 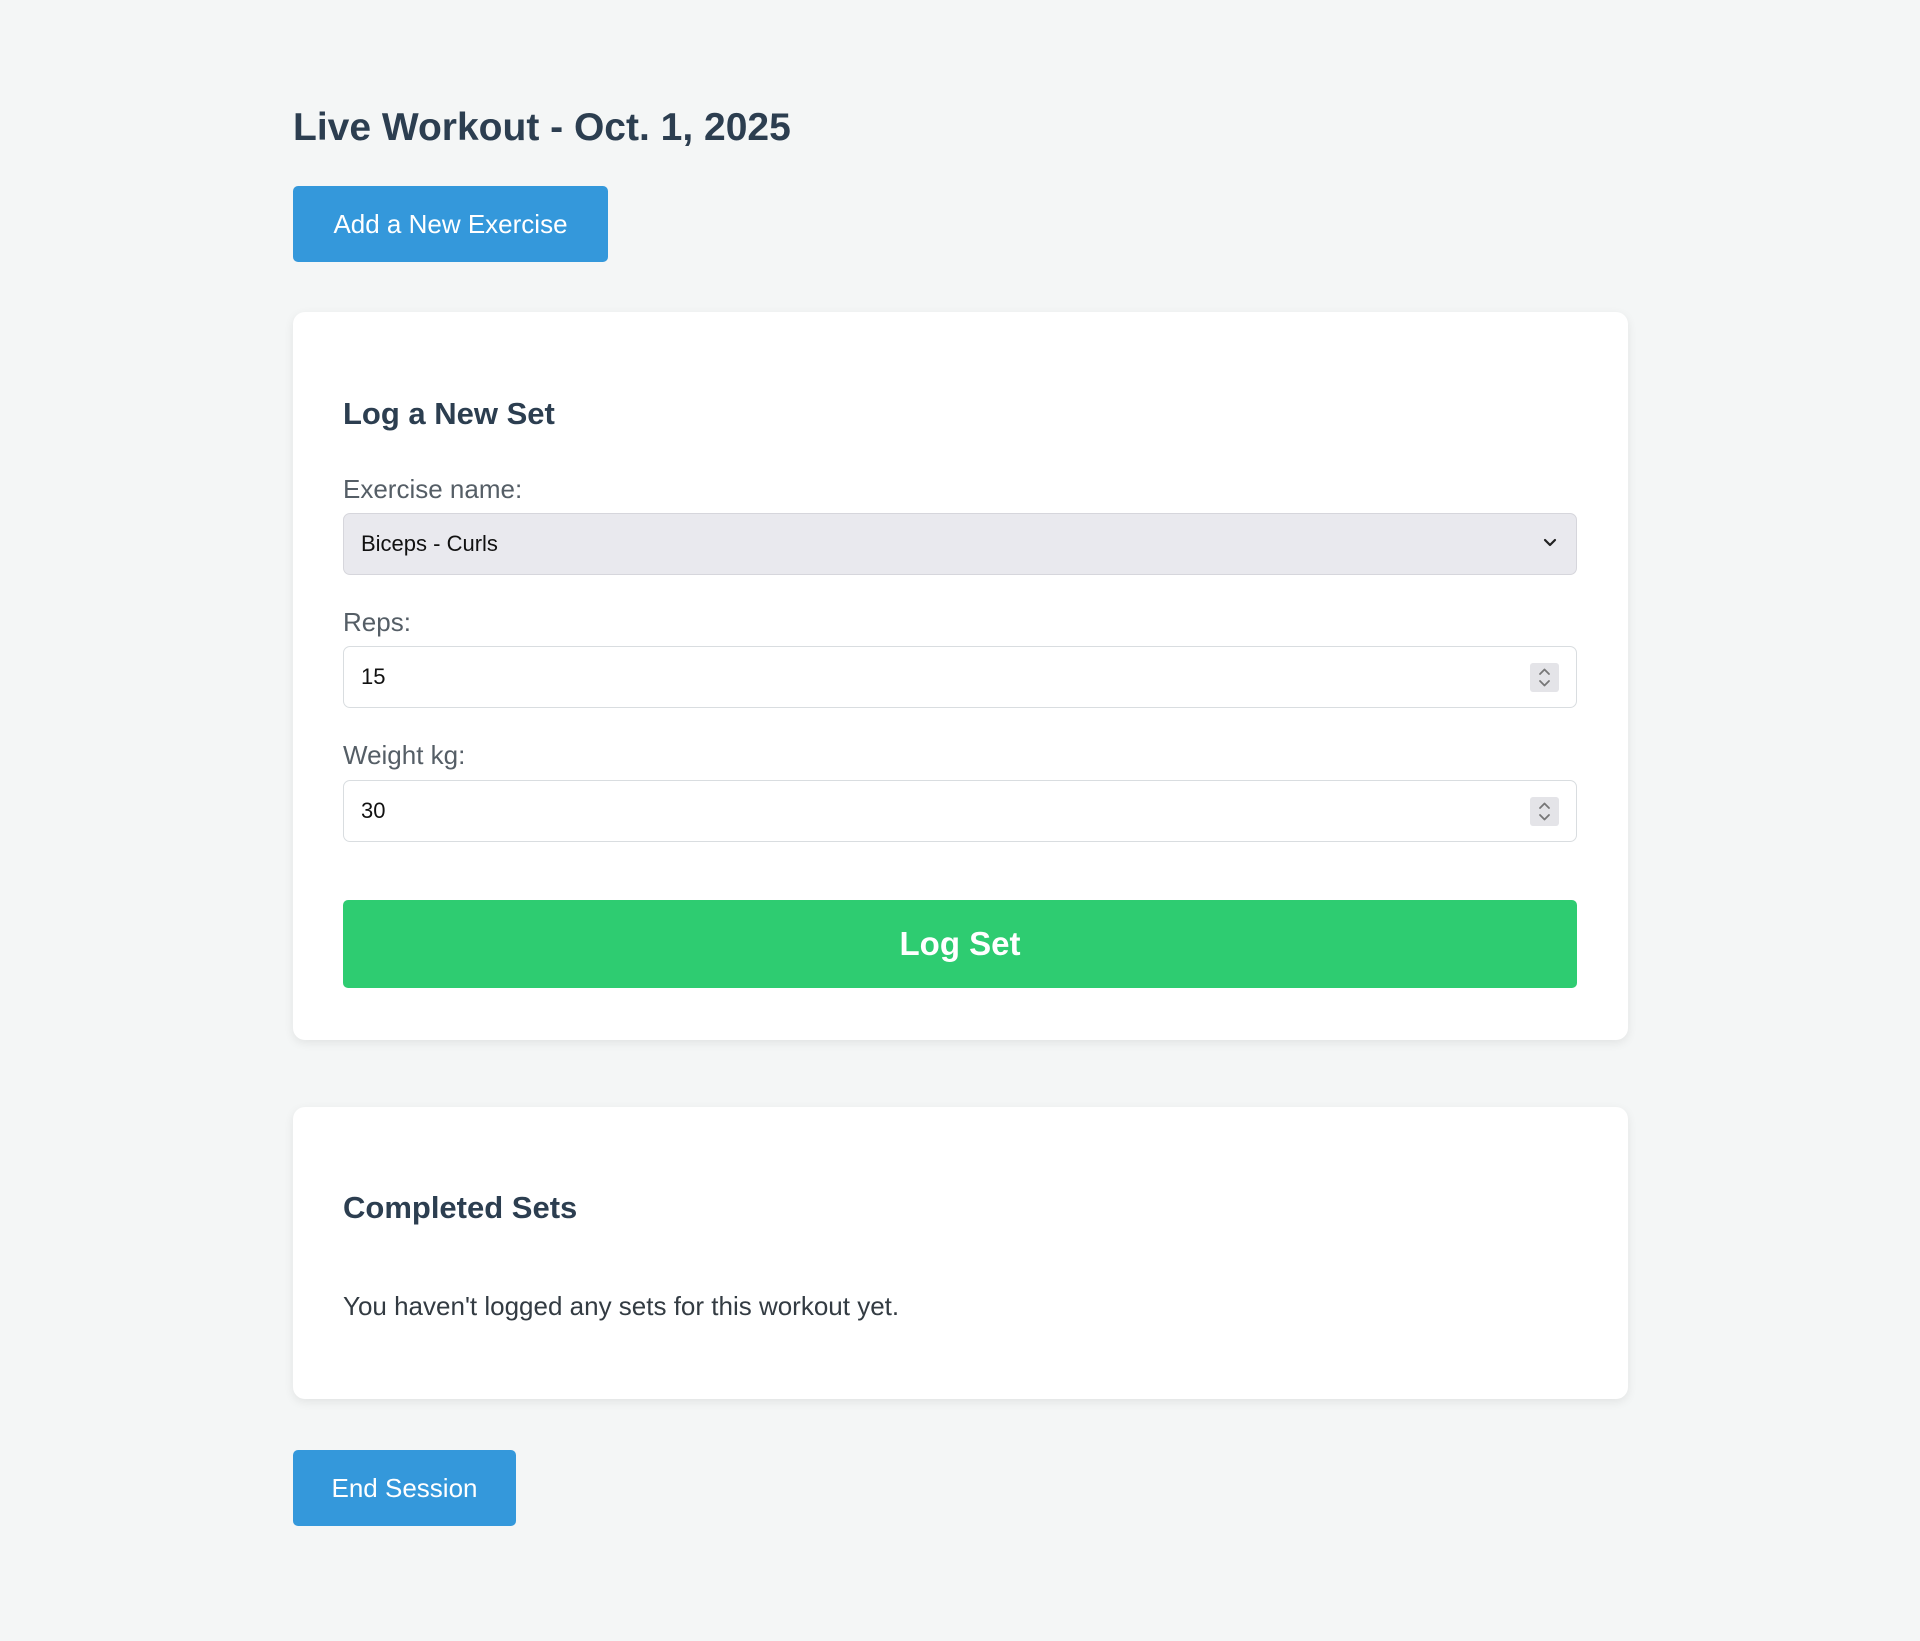 I want to click on reps-label: Reps:, so click(x=377, y=622).